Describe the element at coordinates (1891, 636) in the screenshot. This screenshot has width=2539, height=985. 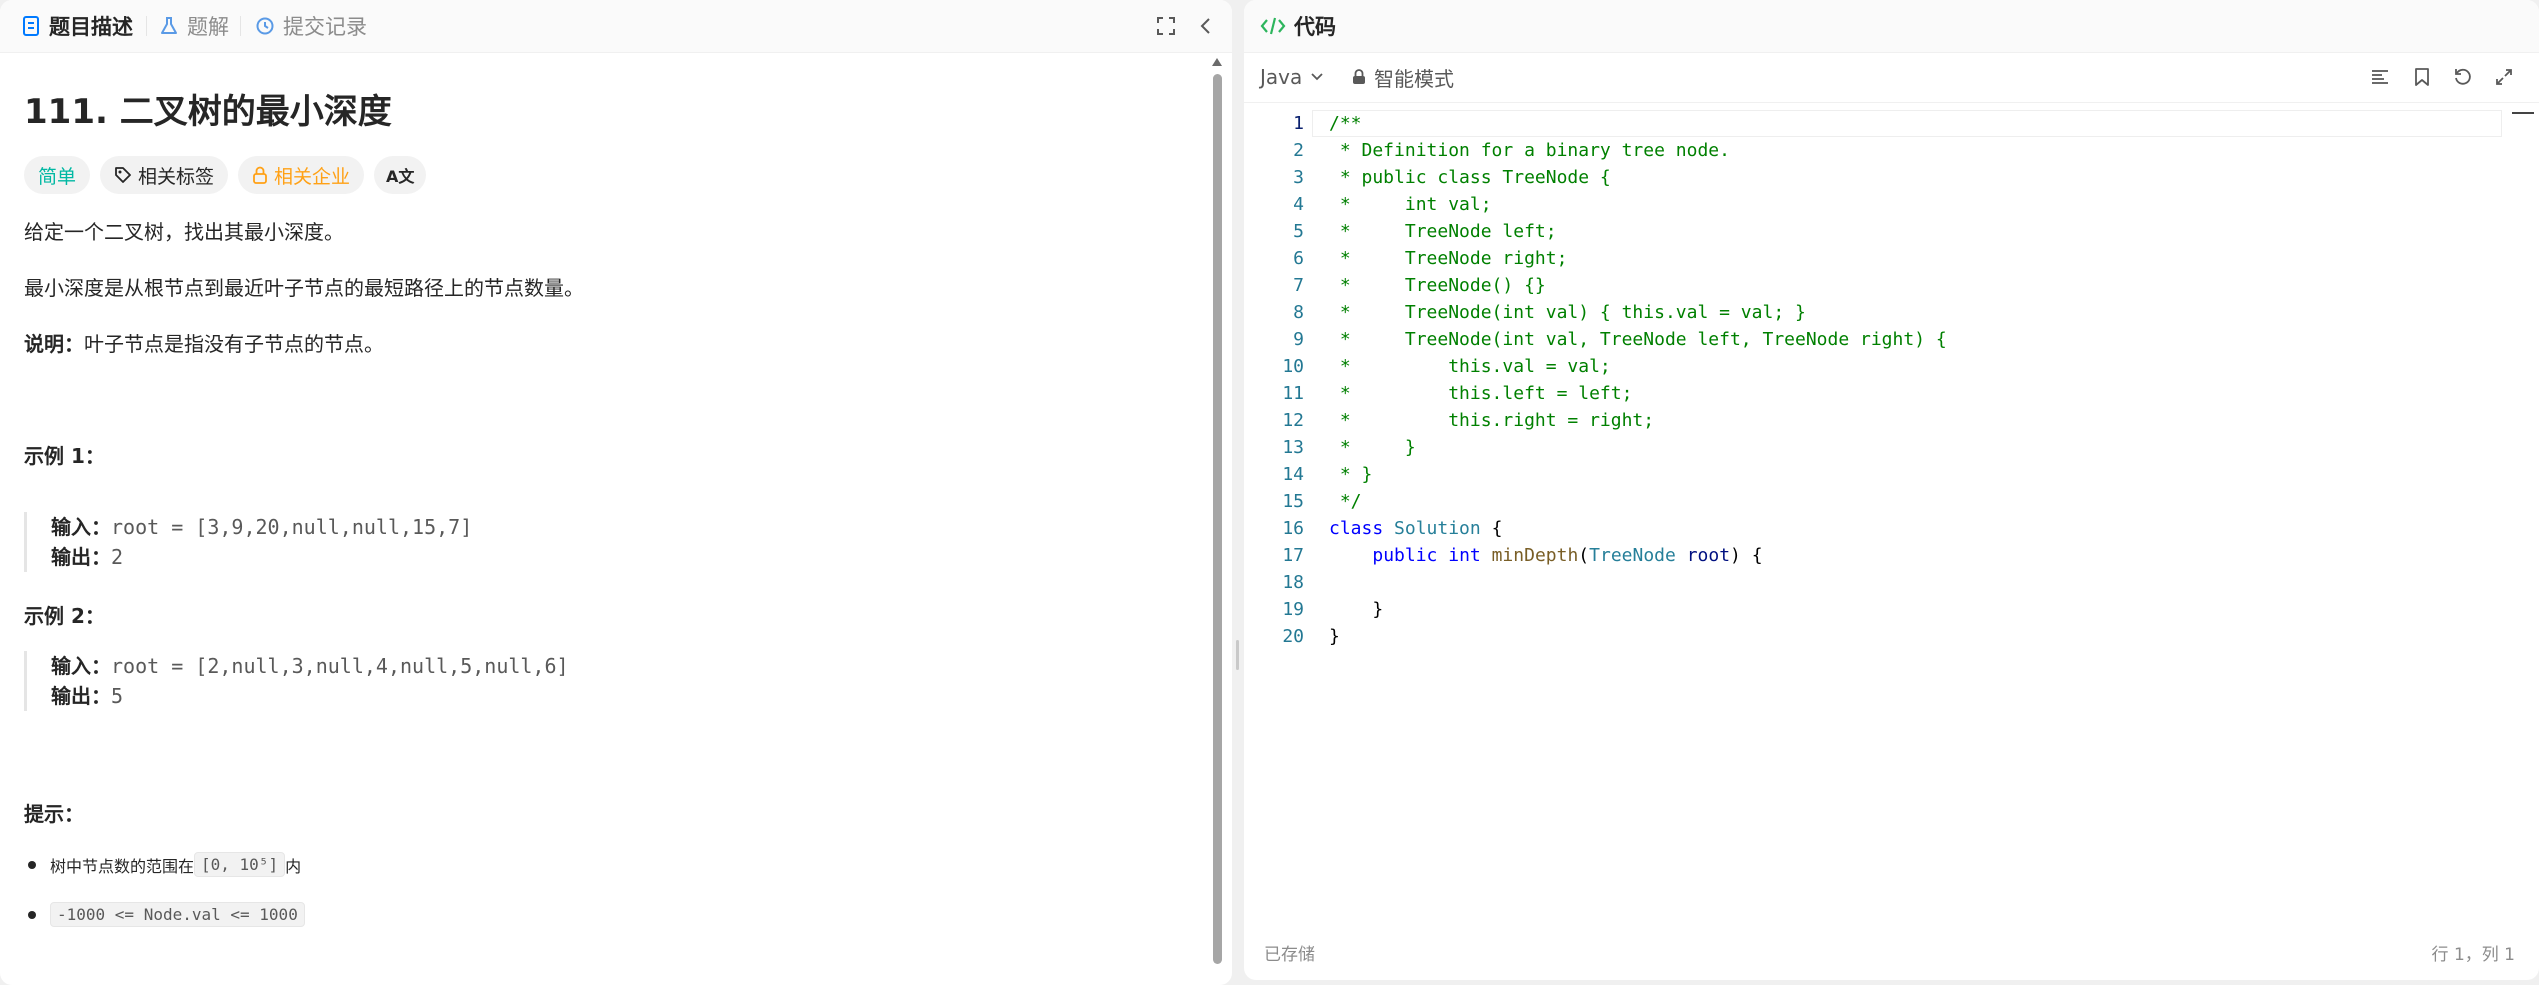
I see `code-line: 20 }` at that location.